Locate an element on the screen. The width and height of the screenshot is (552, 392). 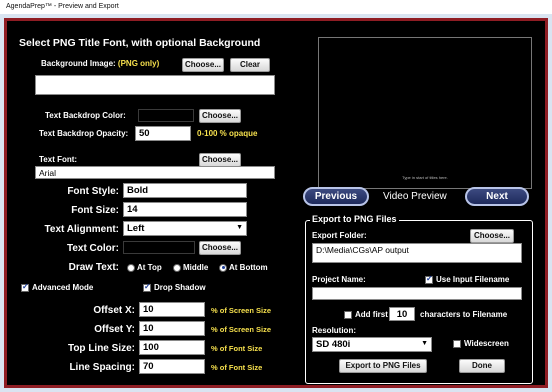
export-folder-label: Export Folder: is located at coordinates (339, 235).